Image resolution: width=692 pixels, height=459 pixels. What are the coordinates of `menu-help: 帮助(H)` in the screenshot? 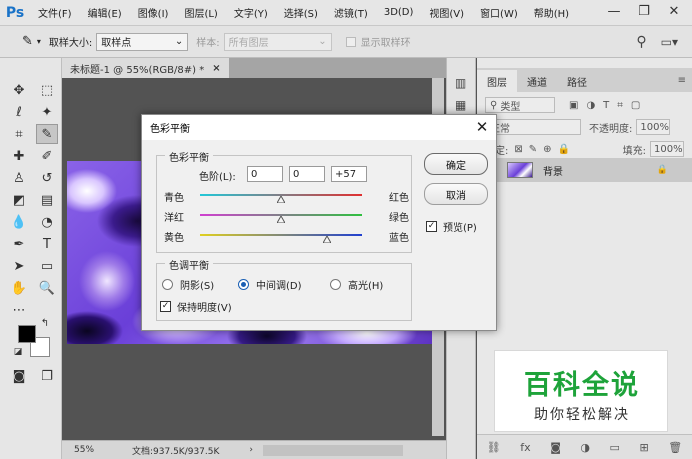 It's located at (551, 12).